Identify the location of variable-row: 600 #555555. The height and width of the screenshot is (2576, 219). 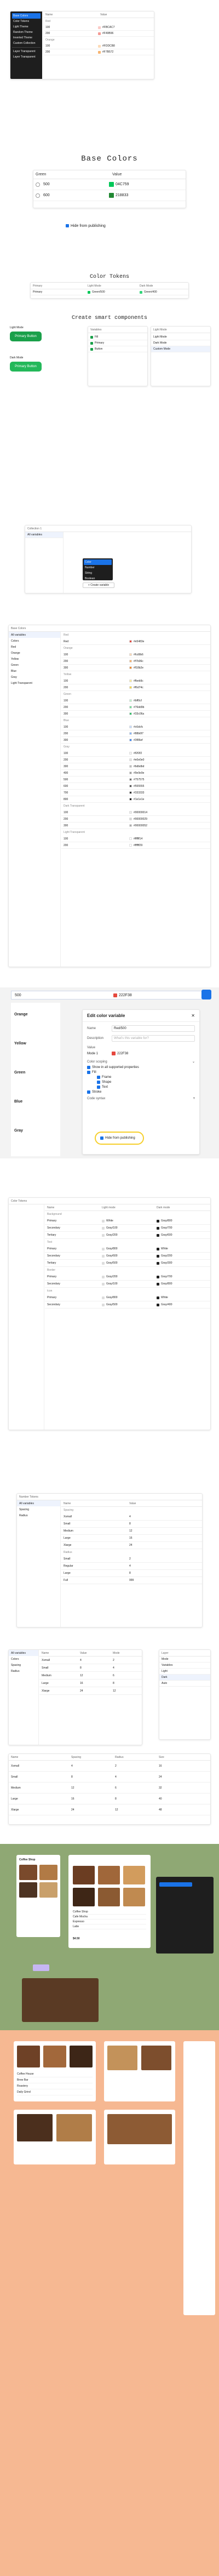
(135, 786).